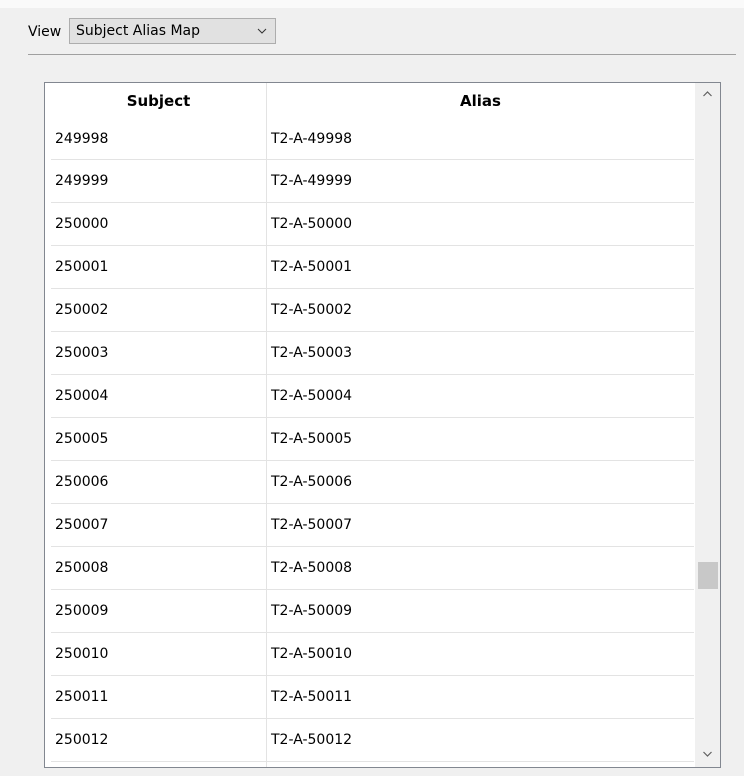  What do you see at coordinates (372, 224) in the screenshot?
I see `table-row: 250000 T2-A-50000` at bounding box center [372, 224].